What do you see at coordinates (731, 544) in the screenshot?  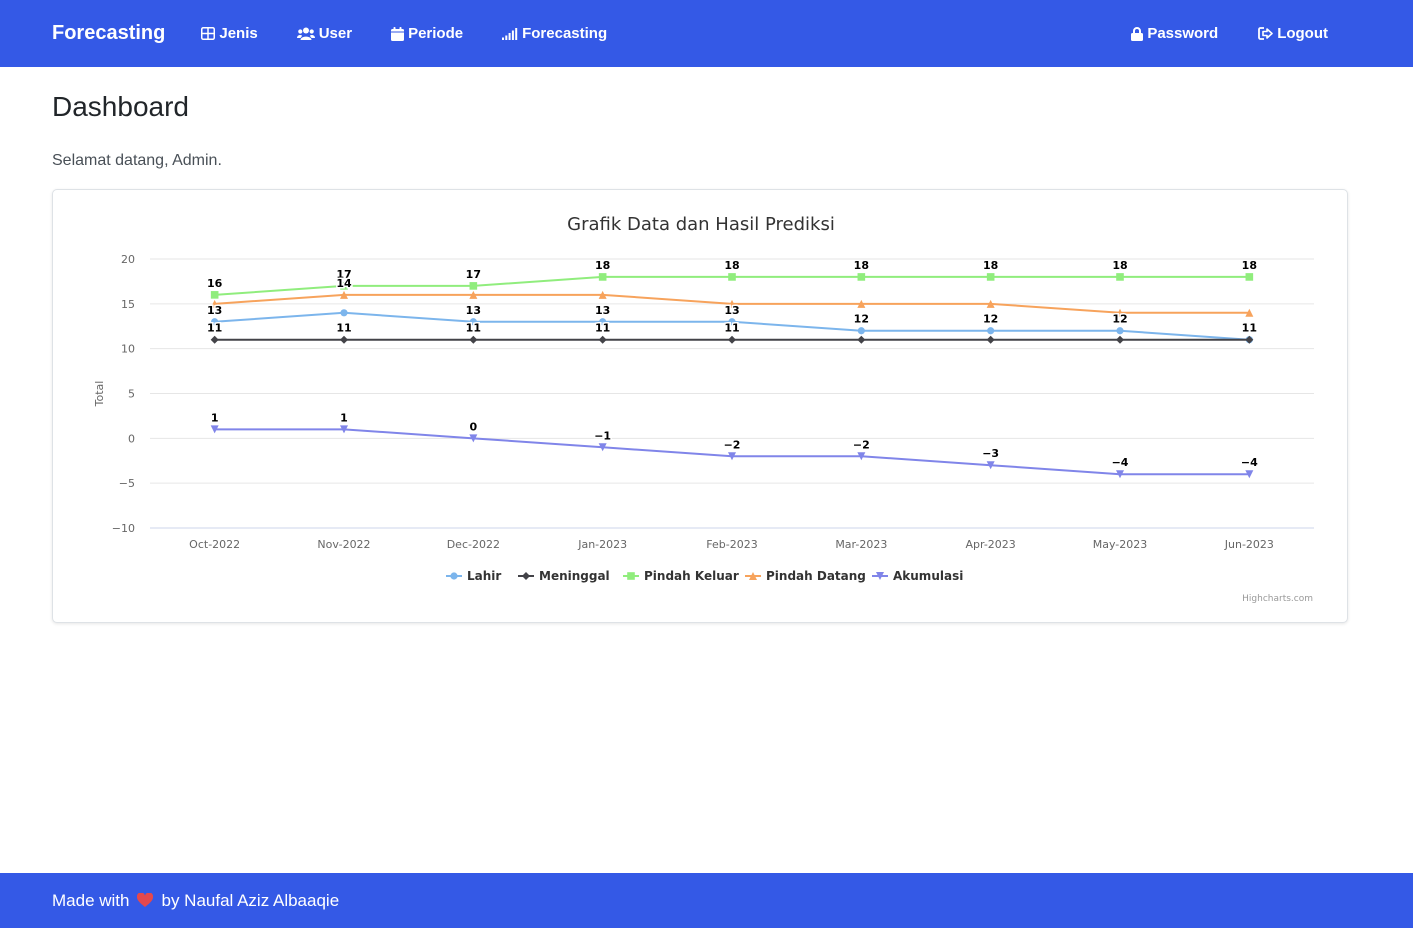 I see `x-tick-label: Feb-2023` at bounding box center [731, 544].